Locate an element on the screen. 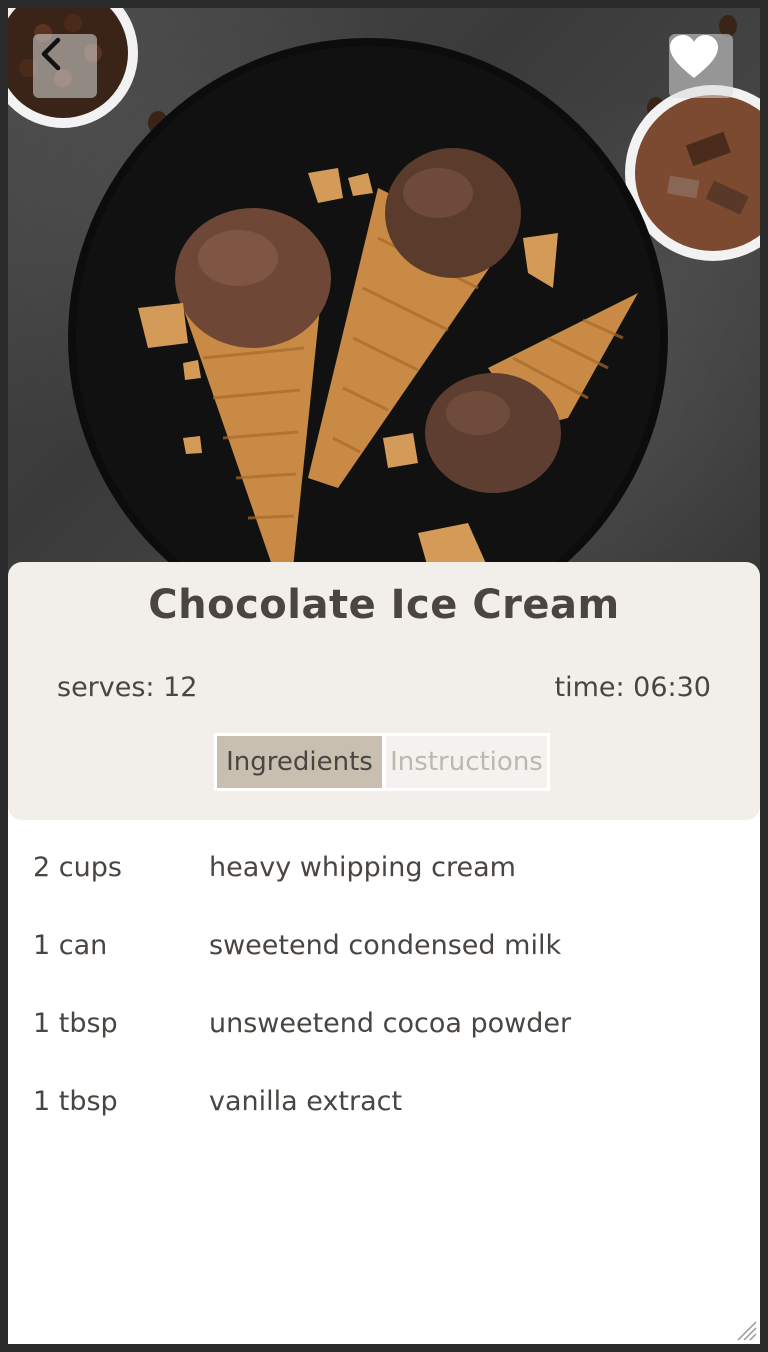 The height and width of the screenshot is (1352, 768). list-item: 1 tbsp vanilla extract is located at coordinates (384, 1103).